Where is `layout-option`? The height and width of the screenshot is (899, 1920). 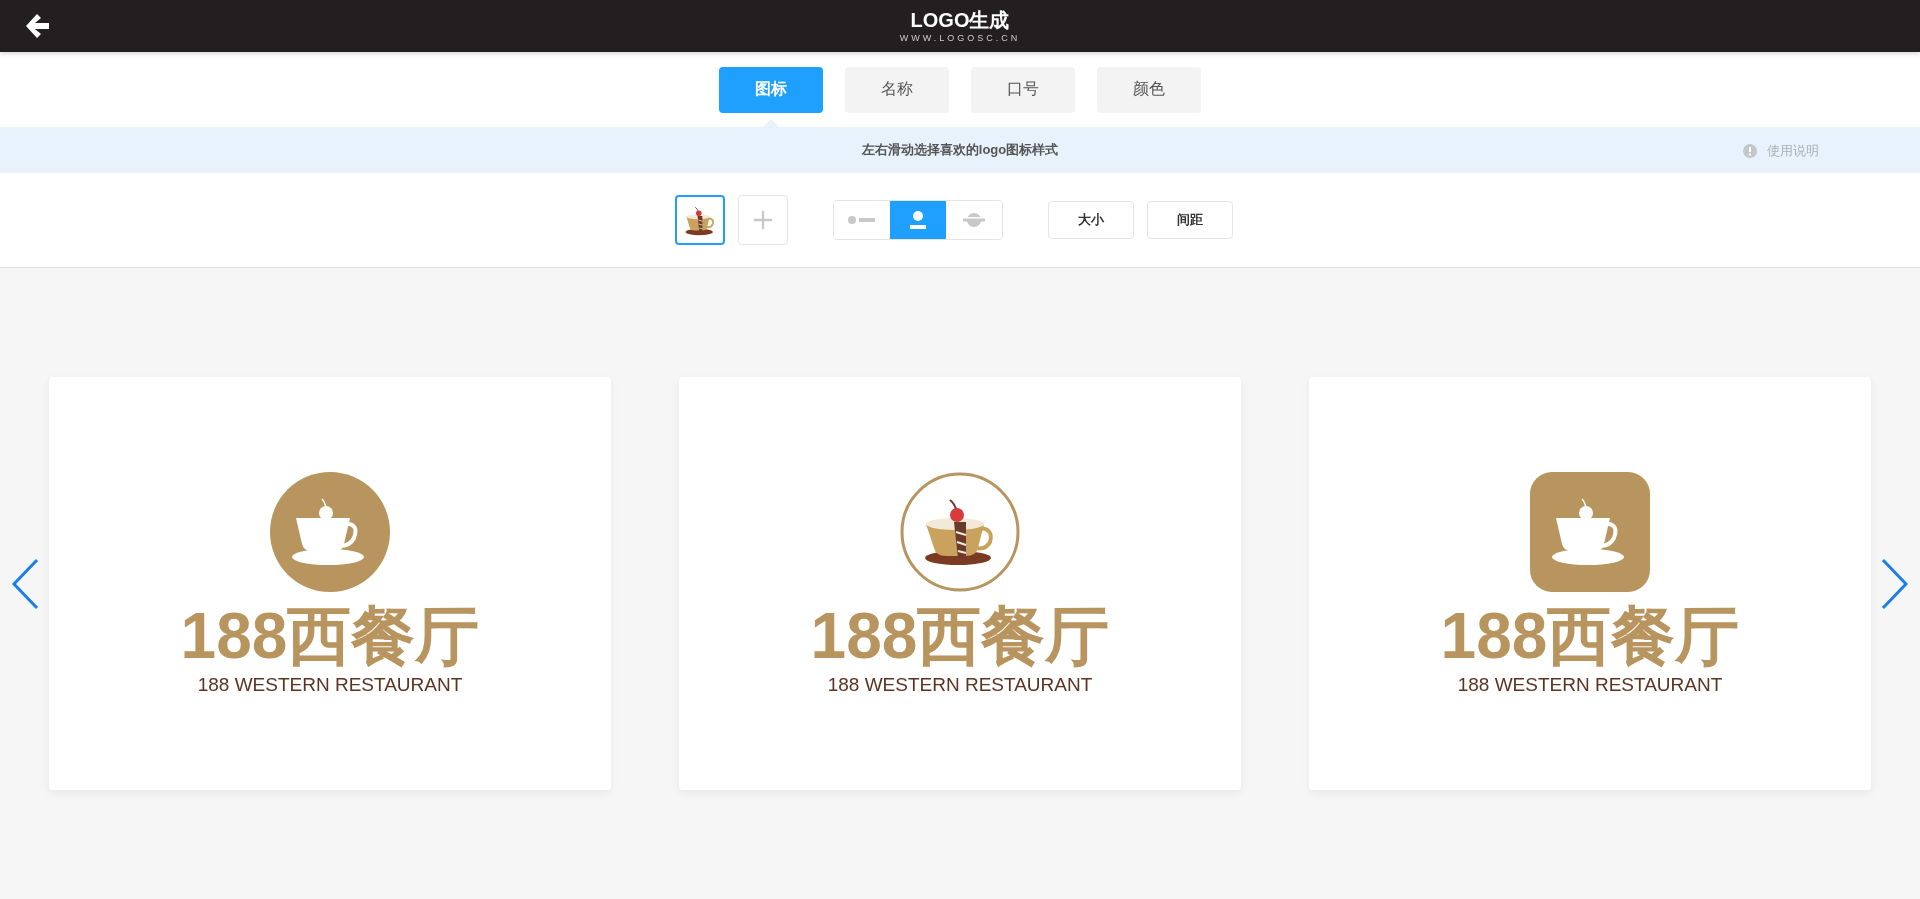
layout-option is located at coordinates (917, 220).